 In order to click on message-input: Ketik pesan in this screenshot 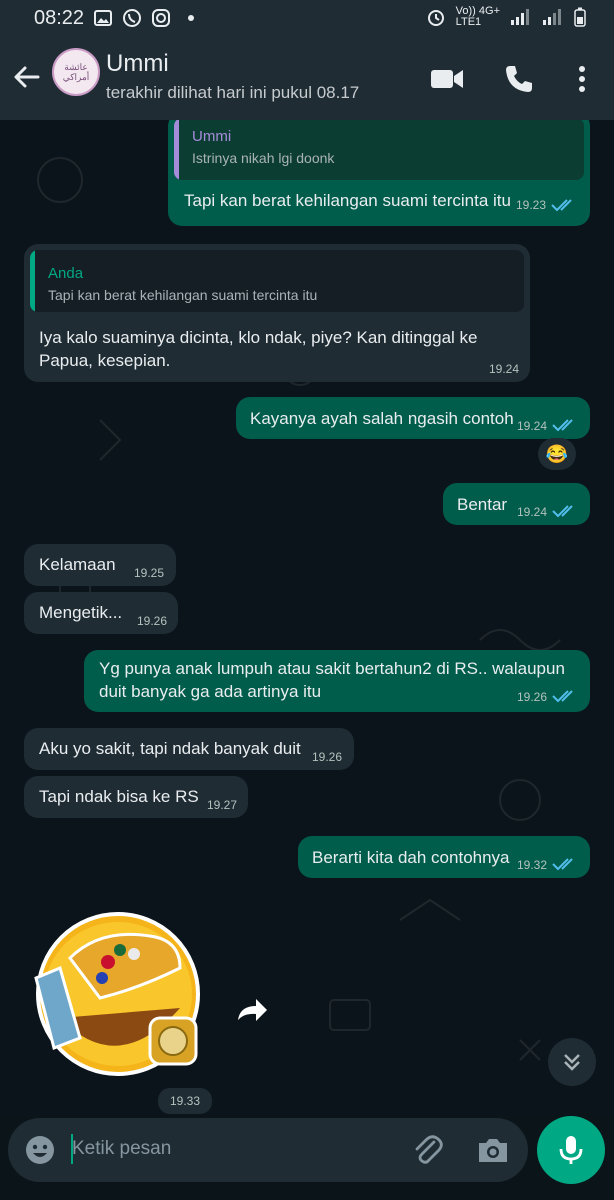, I will do `click(121, 1149)`.